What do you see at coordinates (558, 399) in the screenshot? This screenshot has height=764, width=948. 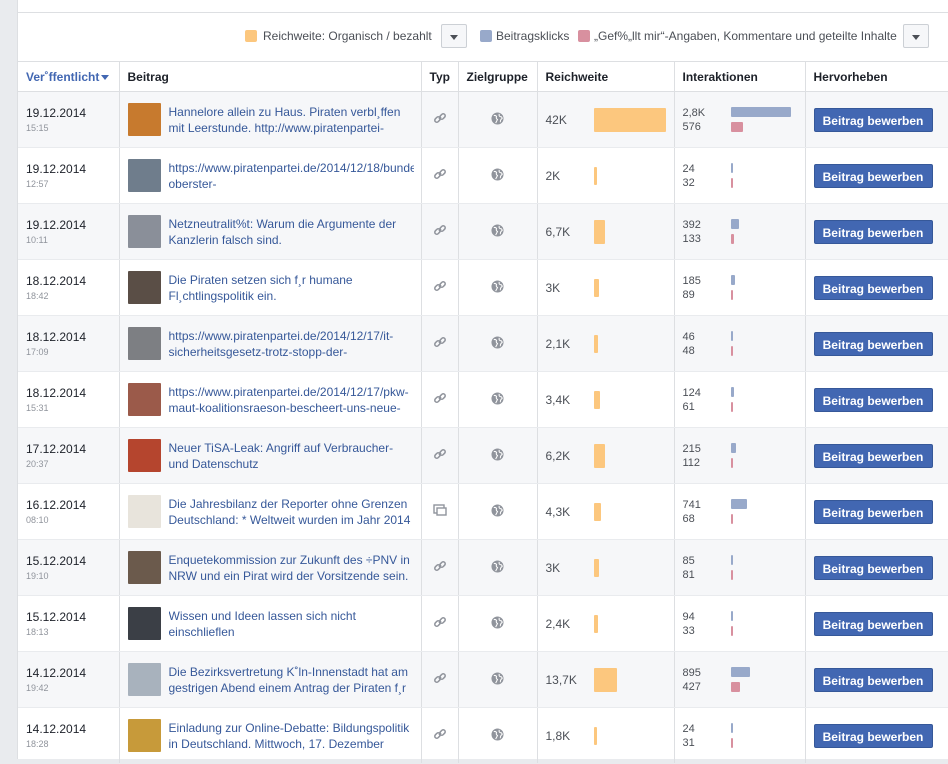 I see `reach-value: 3,4K` at bounding box center [558, 399].